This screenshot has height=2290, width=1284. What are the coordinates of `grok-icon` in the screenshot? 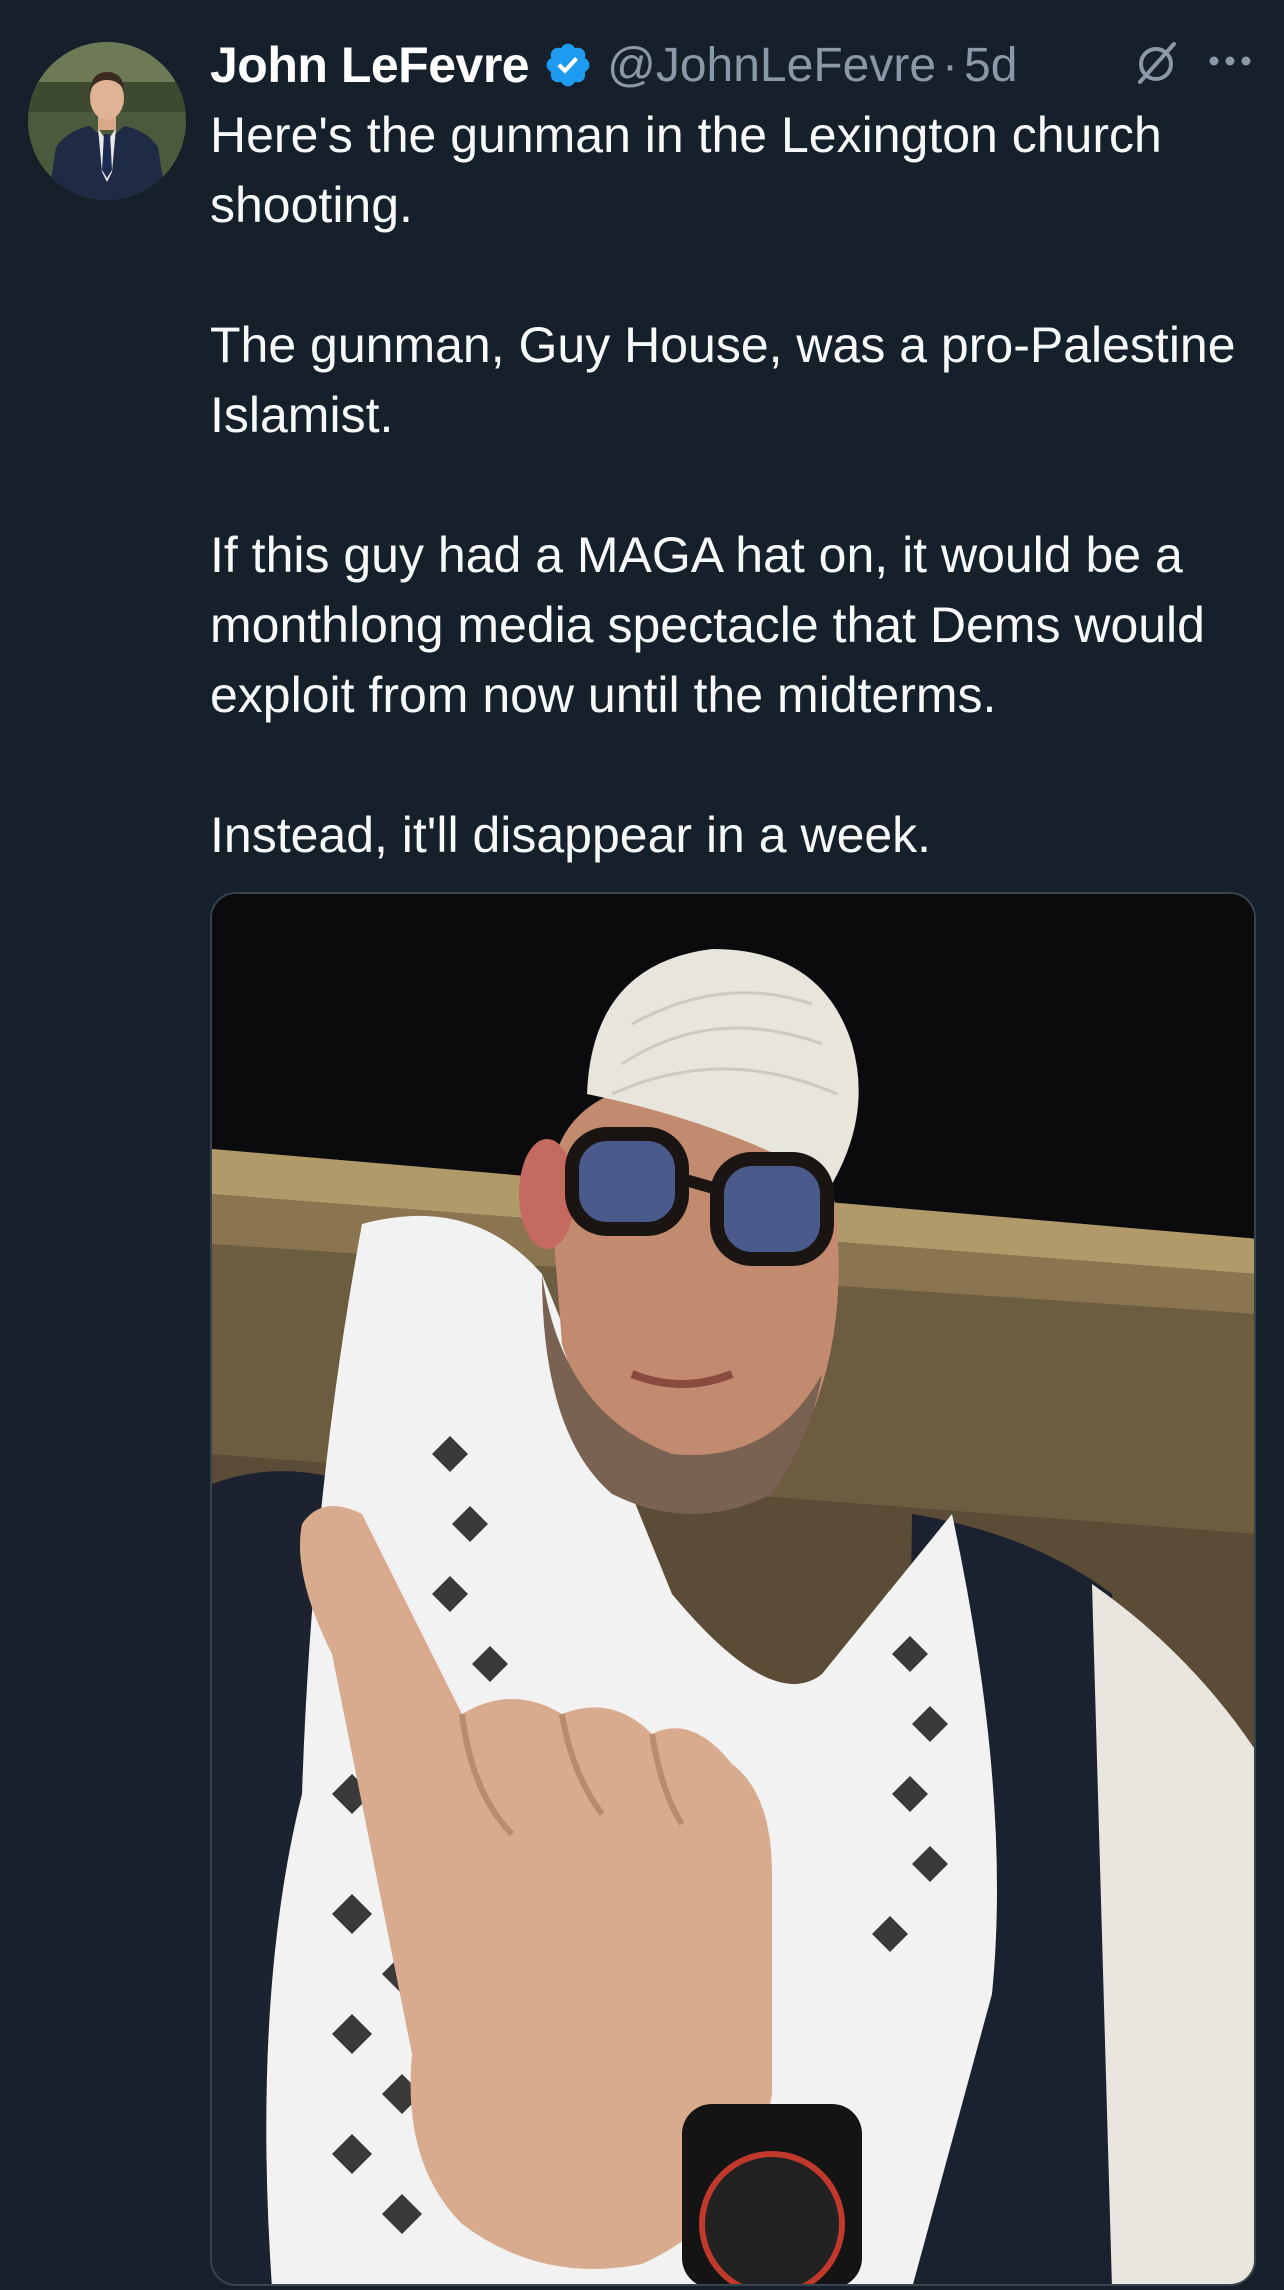 It's located at (1157, 63).